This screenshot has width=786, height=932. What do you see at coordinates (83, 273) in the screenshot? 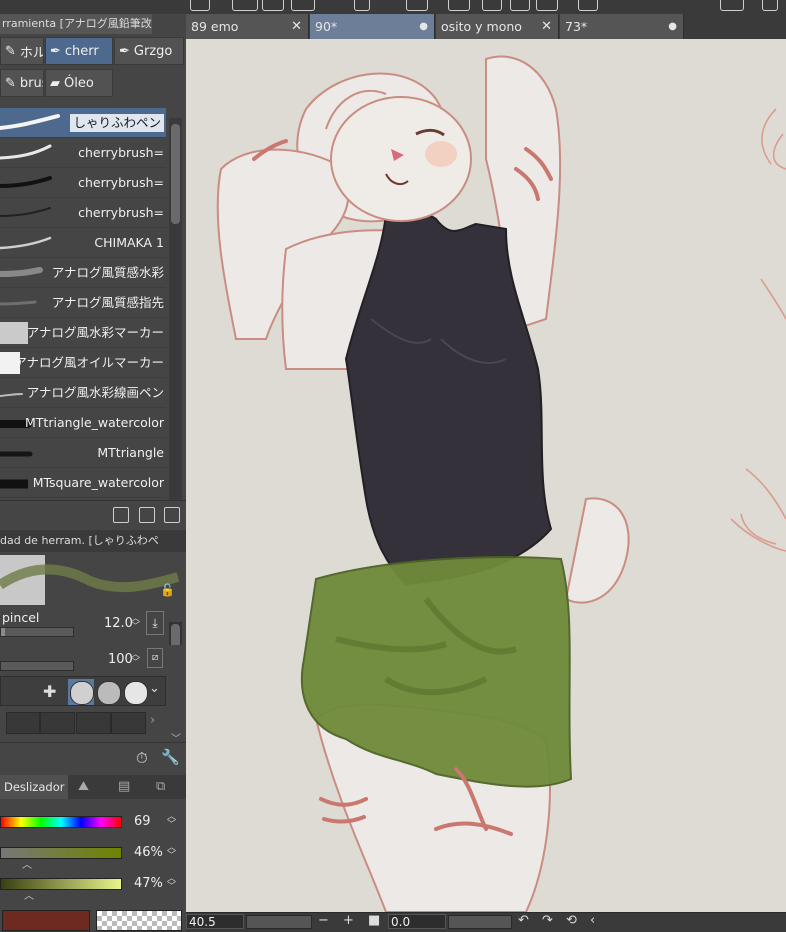
I see `brush-list-item: アナログ風質感水彩` at bounding box center [83, 273].